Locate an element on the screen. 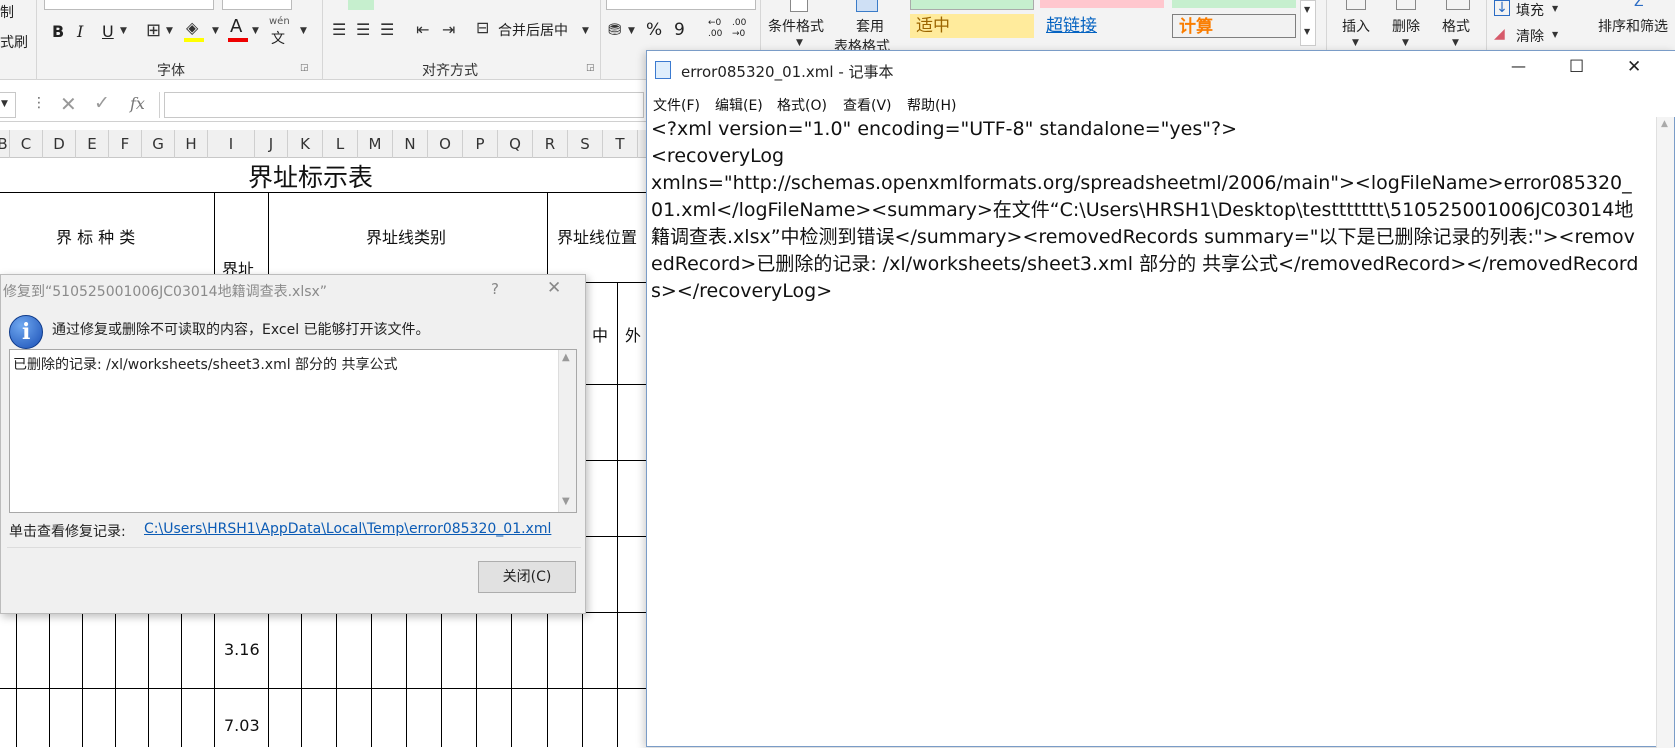 This screenshot has width=1675, height=748. style-hyperlink-cell: 超链接 is located at coordinates (1102, 26).